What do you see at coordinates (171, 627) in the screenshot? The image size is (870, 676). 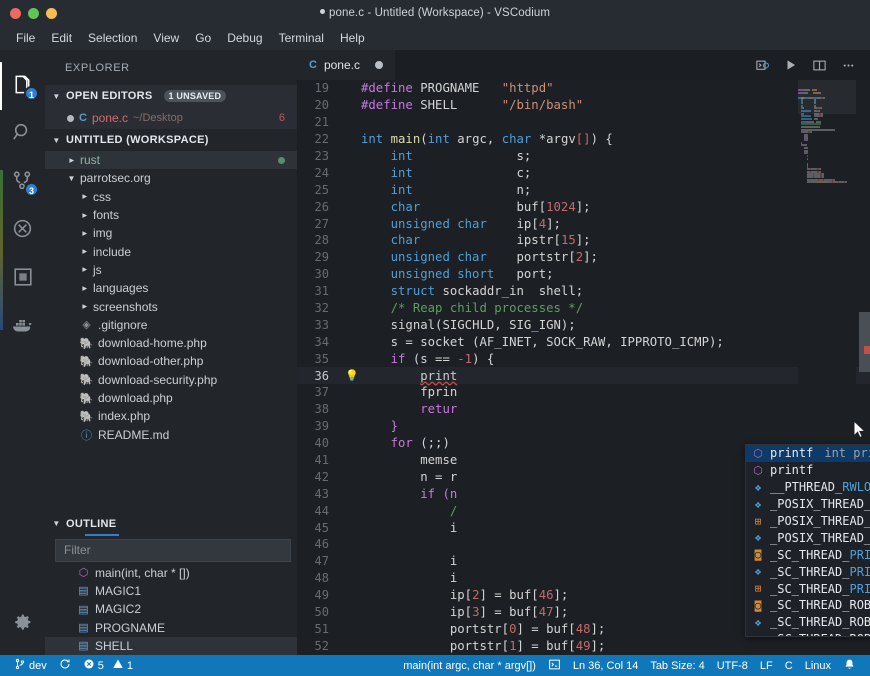 I see `outline-item: ▤ PROGNAME` at bounding box center [171, 627].